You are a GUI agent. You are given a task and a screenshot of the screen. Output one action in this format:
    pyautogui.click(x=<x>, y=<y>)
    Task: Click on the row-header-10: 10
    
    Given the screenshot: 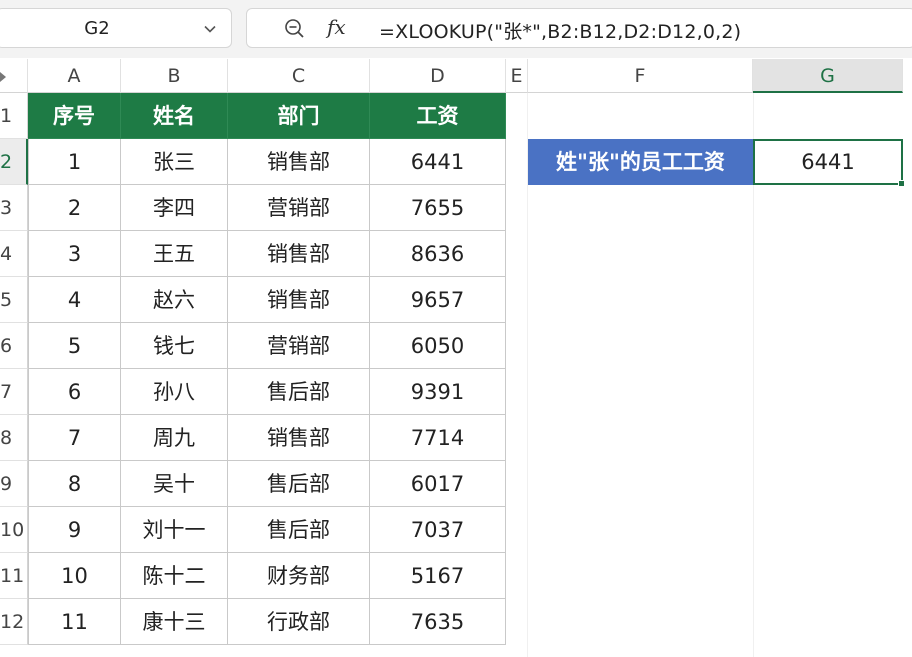 What is the action you would take?
    pyautogui.click(x=14, y=530)
    